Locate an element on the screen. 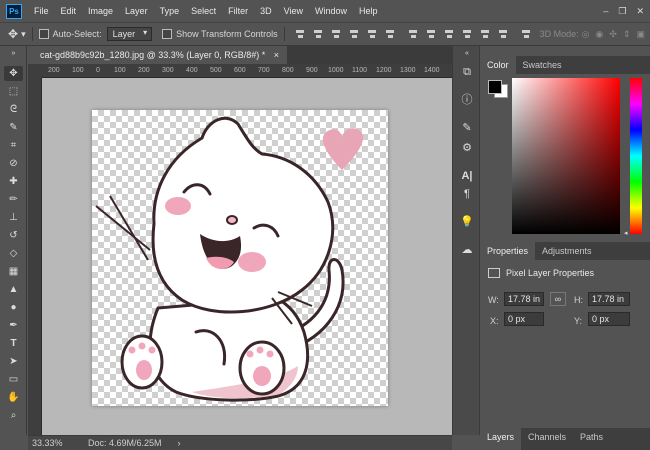 The width and height of the screenshot is (650, 450). orbit-3d-icon: ◎ is located at coordinates (586, 34).